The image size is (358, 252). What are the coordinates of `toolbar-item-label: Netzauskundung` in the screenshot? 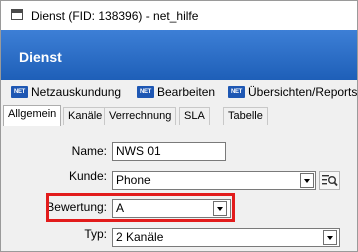 It's located at (76, 92).